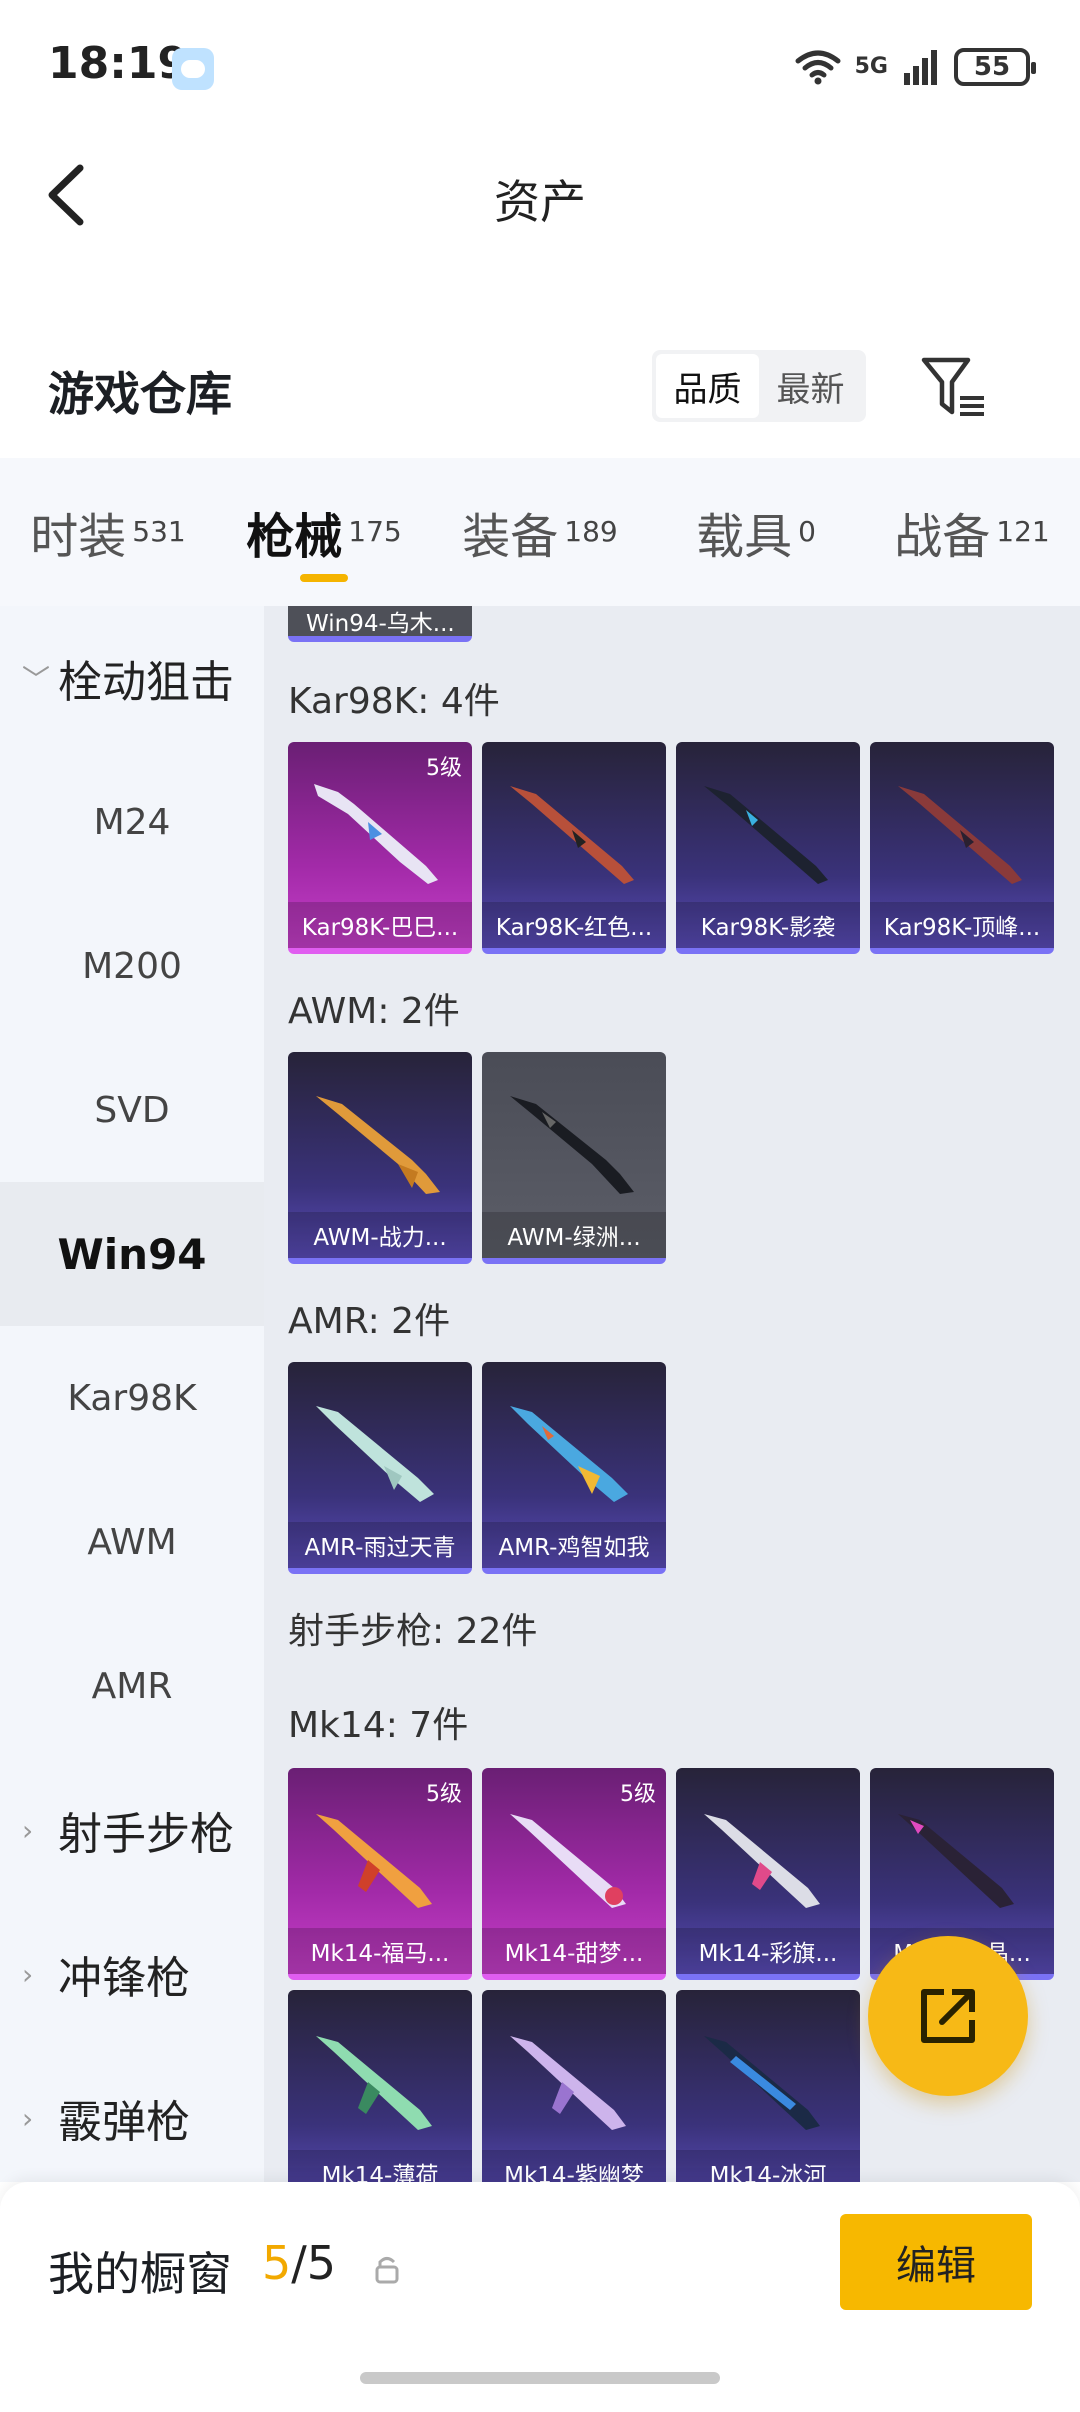 The height and width of the screenshot is (2412, 1080). Describe the element at coordinates (810, 386) in the screenshot. I see `sort-latest-option: 最新` at that location.